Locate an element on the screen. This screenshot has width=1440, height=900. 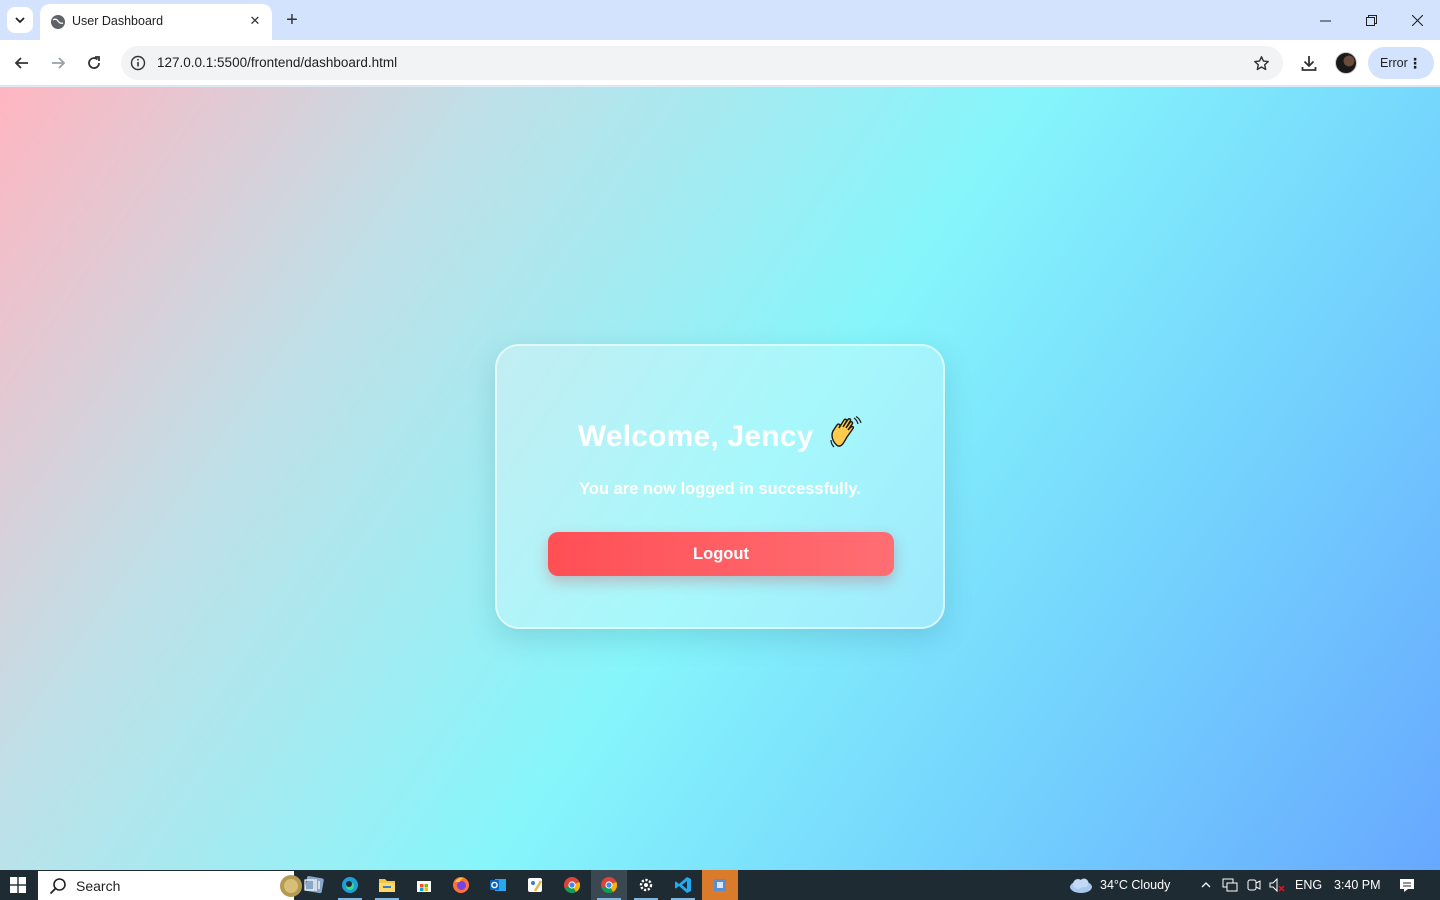
arrow-left-icon is located at coordinates (21, 63).